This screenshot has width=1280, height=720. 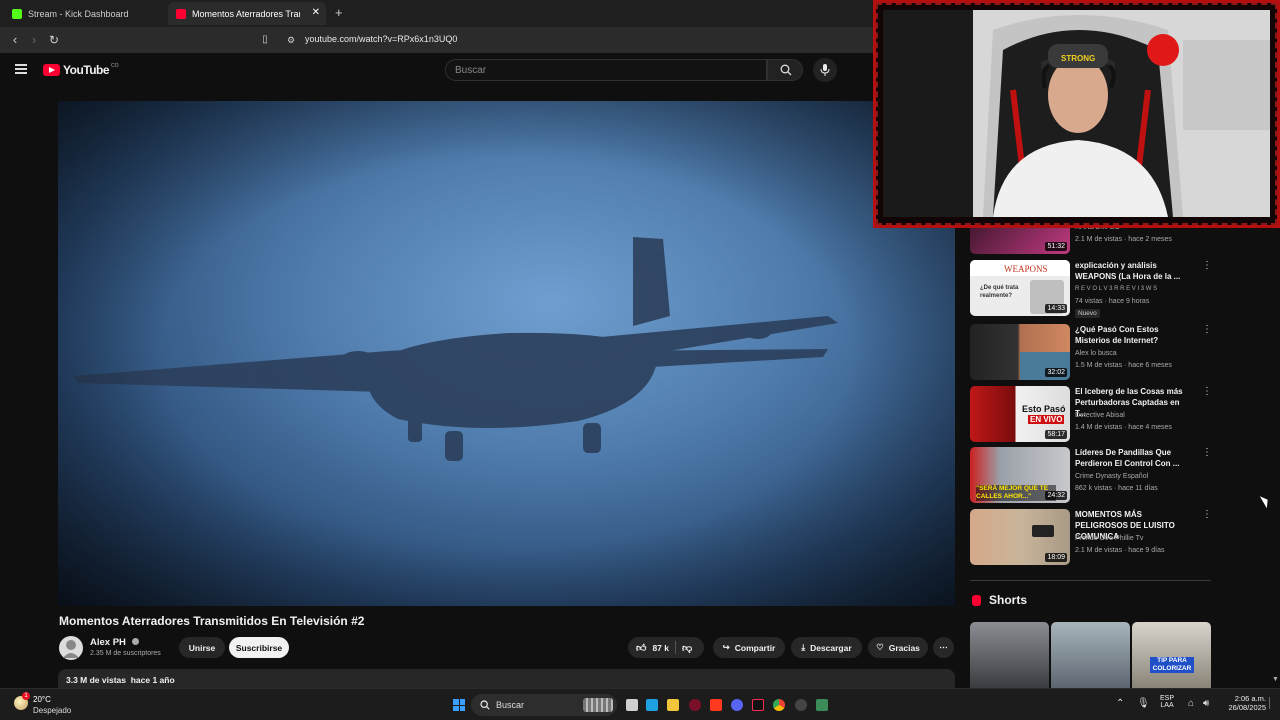 I want to click on microphone-tray-icon: 🎙︎, so click(x=1143, y=703).